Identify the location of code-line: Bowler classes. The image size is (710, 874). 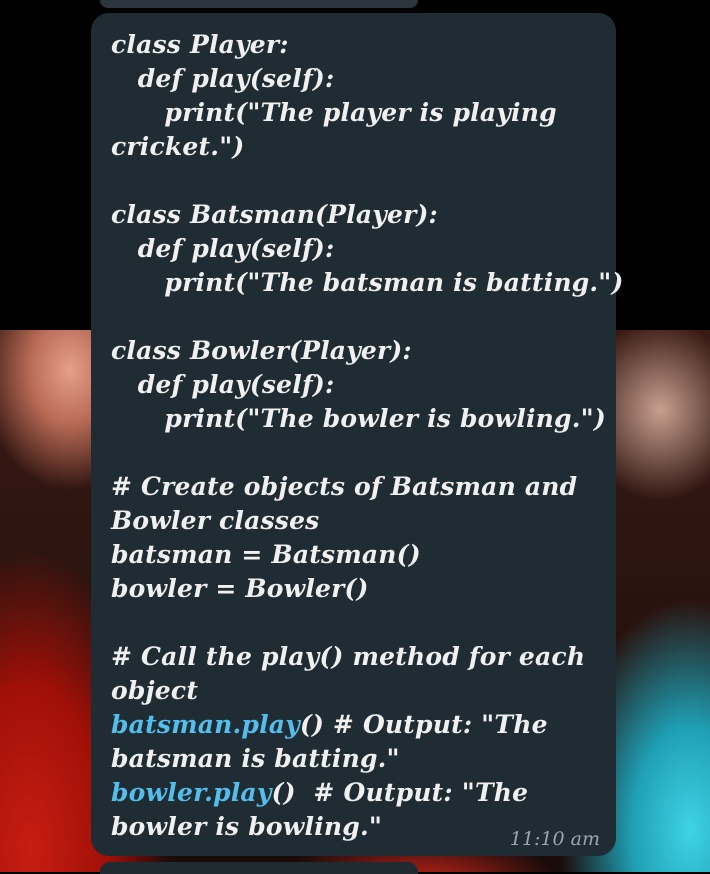
(215, 520).